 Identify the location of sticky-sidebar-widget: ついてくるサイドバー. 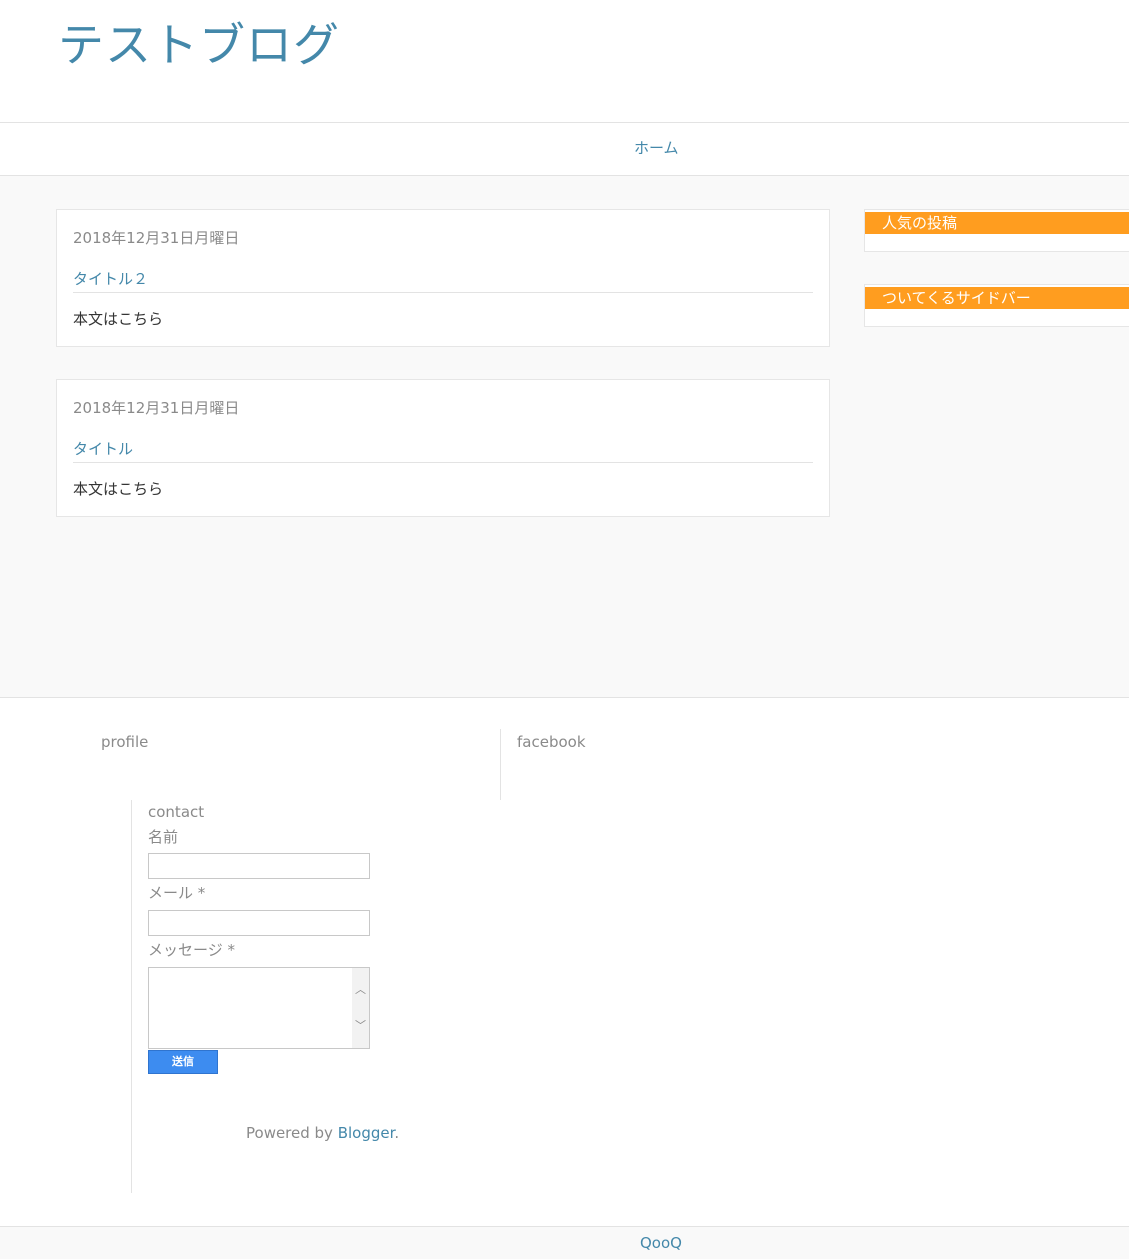
(996, 305).